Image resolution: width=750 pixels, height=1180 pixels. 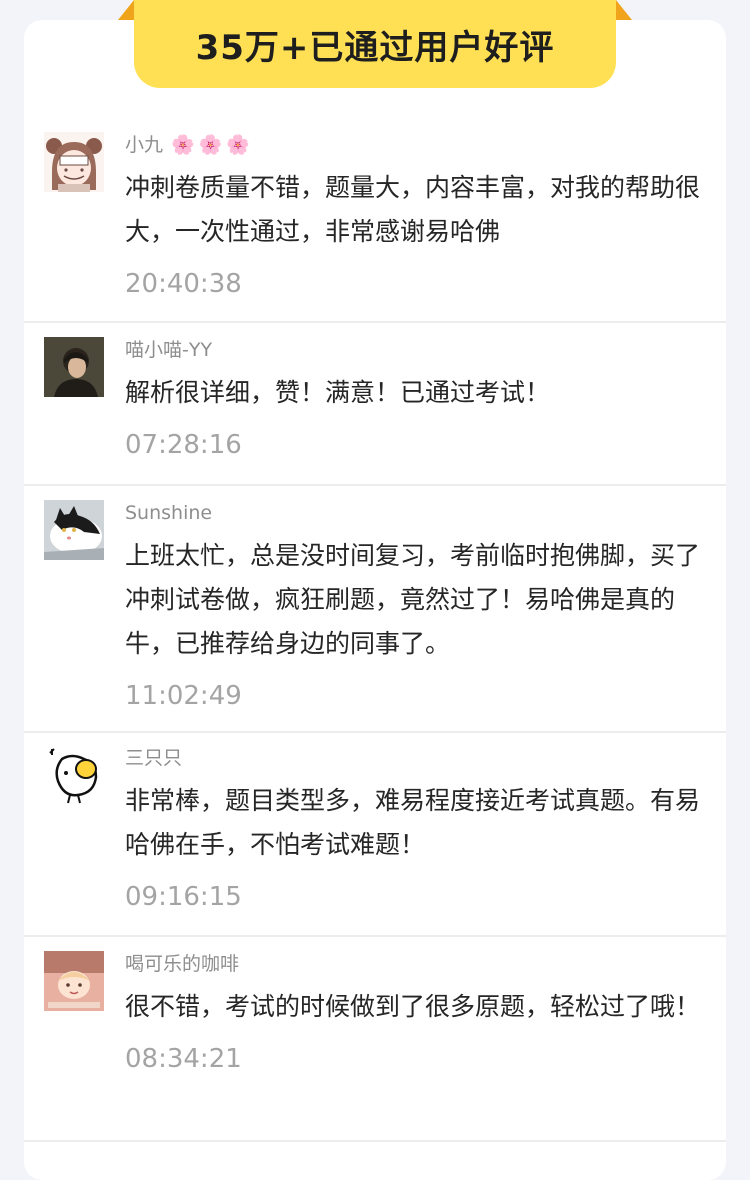 What do you see at coordinates (183, 445) in the screenshot?
I see `review-timestamp: 07:28:16` at bounding box center [183, 445].